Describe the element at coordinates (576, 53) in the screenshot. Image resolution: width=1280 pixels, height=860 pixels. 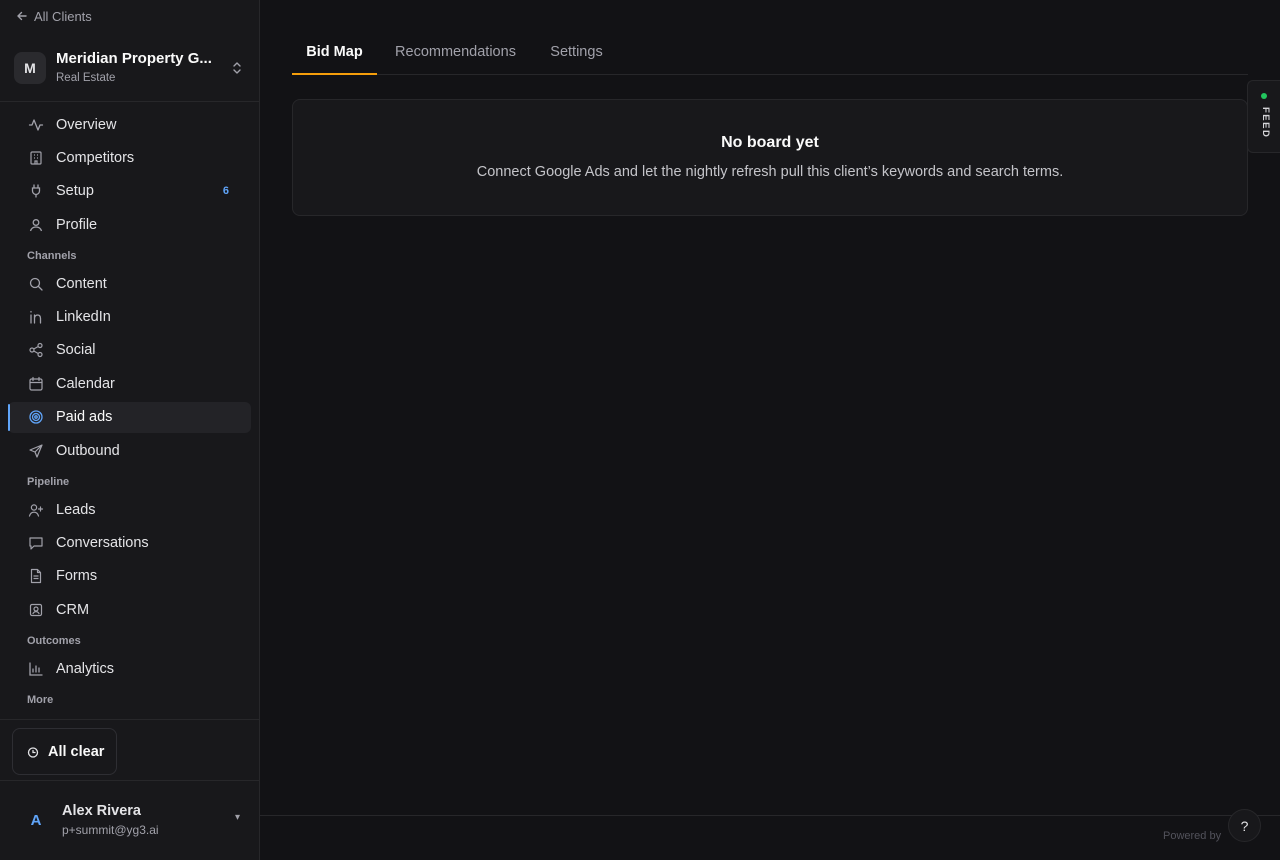
I see `tab-settings: Settings` at that location.